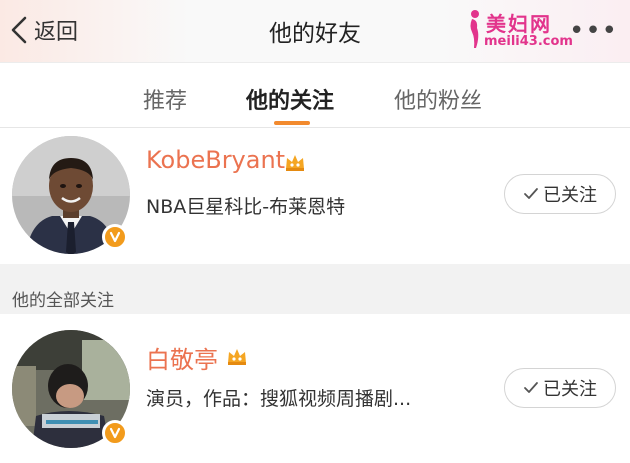 This screenshot has width=630, height=463. I want to click on section-header: 他的全部关注, so click(315, 289).